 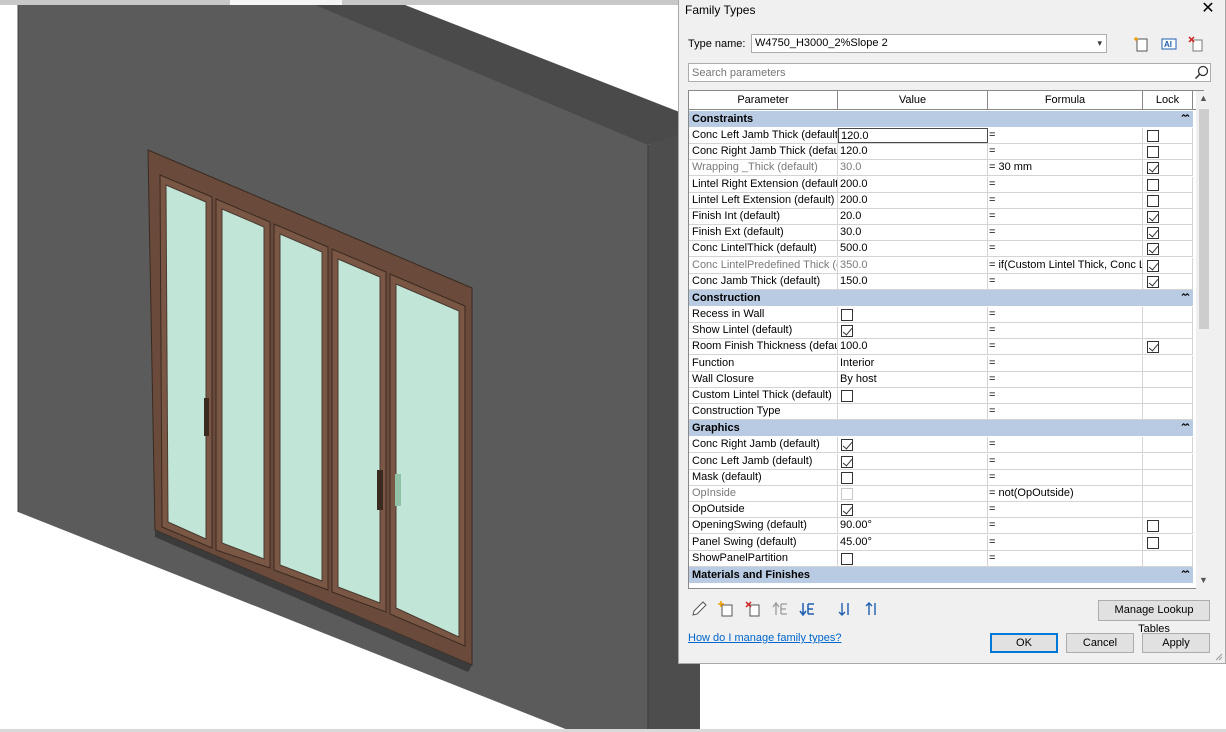 What do you see at coordinates (941, 558) in the screenshot?
I see `table-row: ShowPanelPartition =` at bounding box center [941, 558].